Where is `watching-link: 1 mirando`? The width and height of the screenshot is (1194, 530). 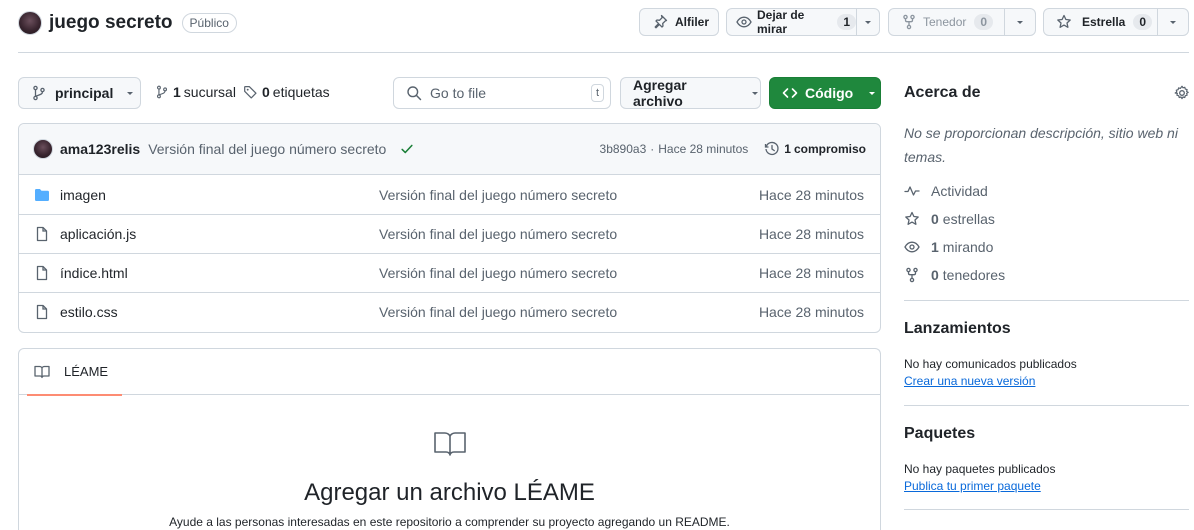 watching-link: 1 mirando is located at coordinates (948, 247).